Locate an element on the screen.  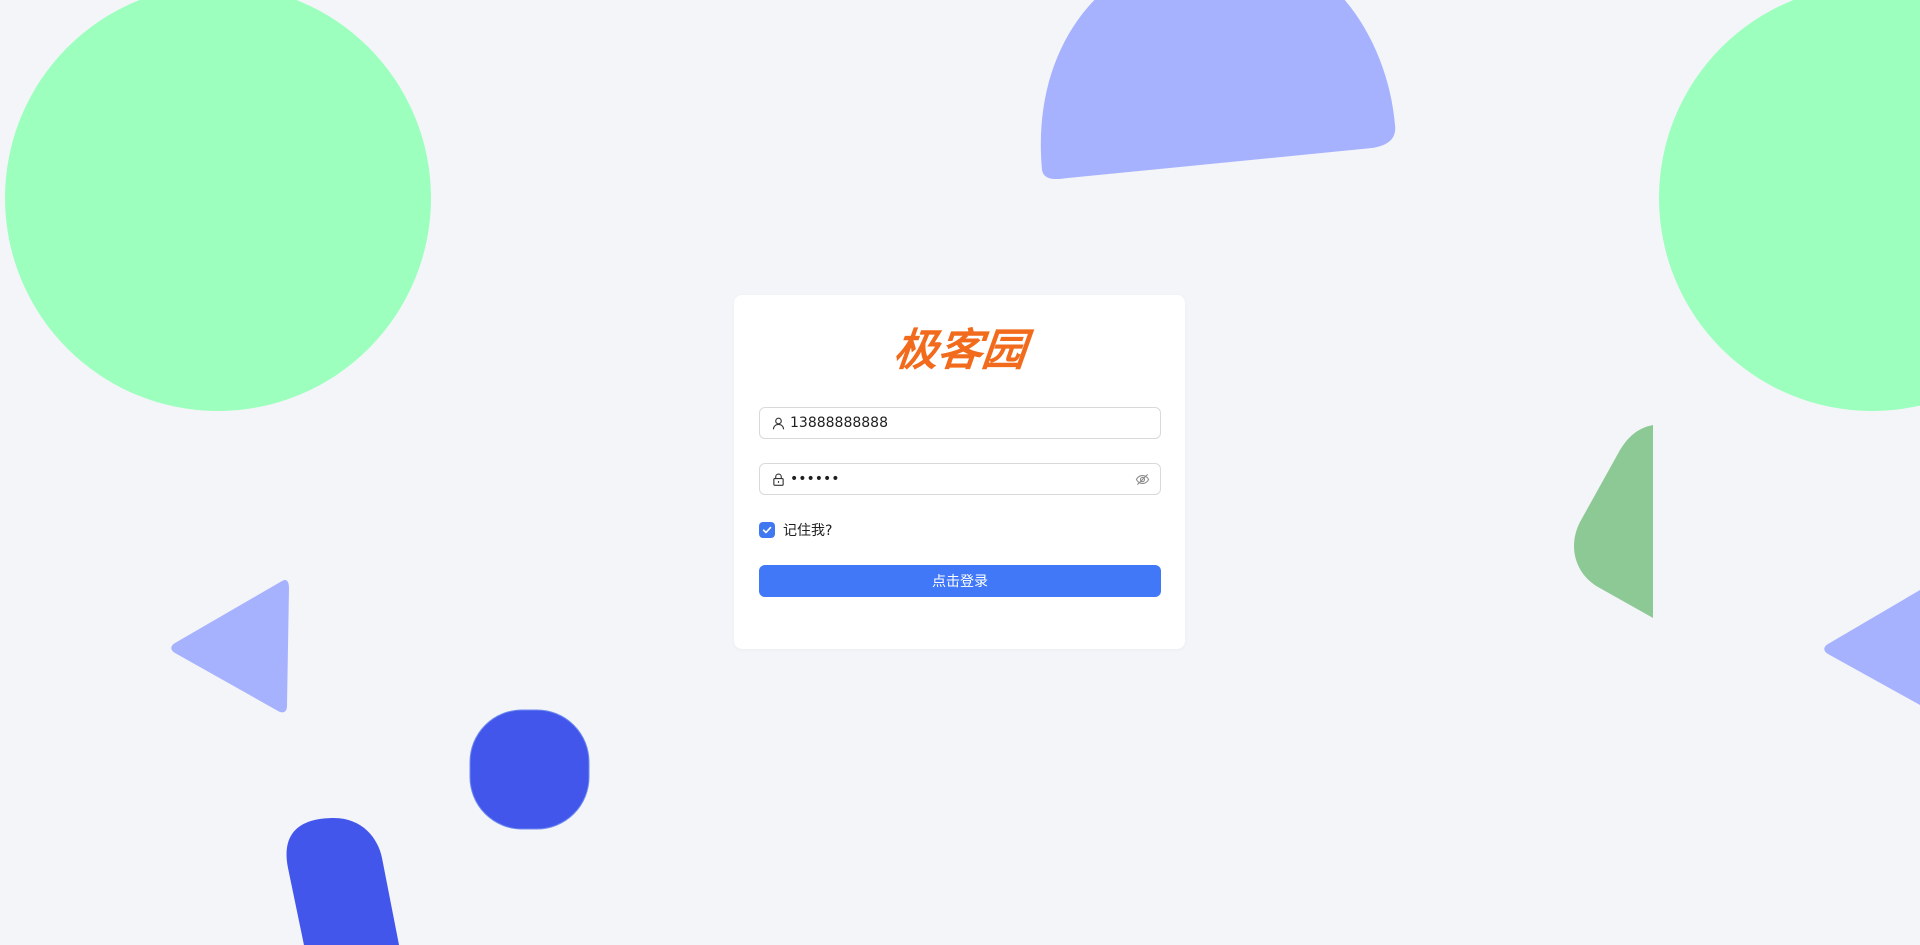
bg-triangle-periwinkle-left is located at coordinates (230, 646).